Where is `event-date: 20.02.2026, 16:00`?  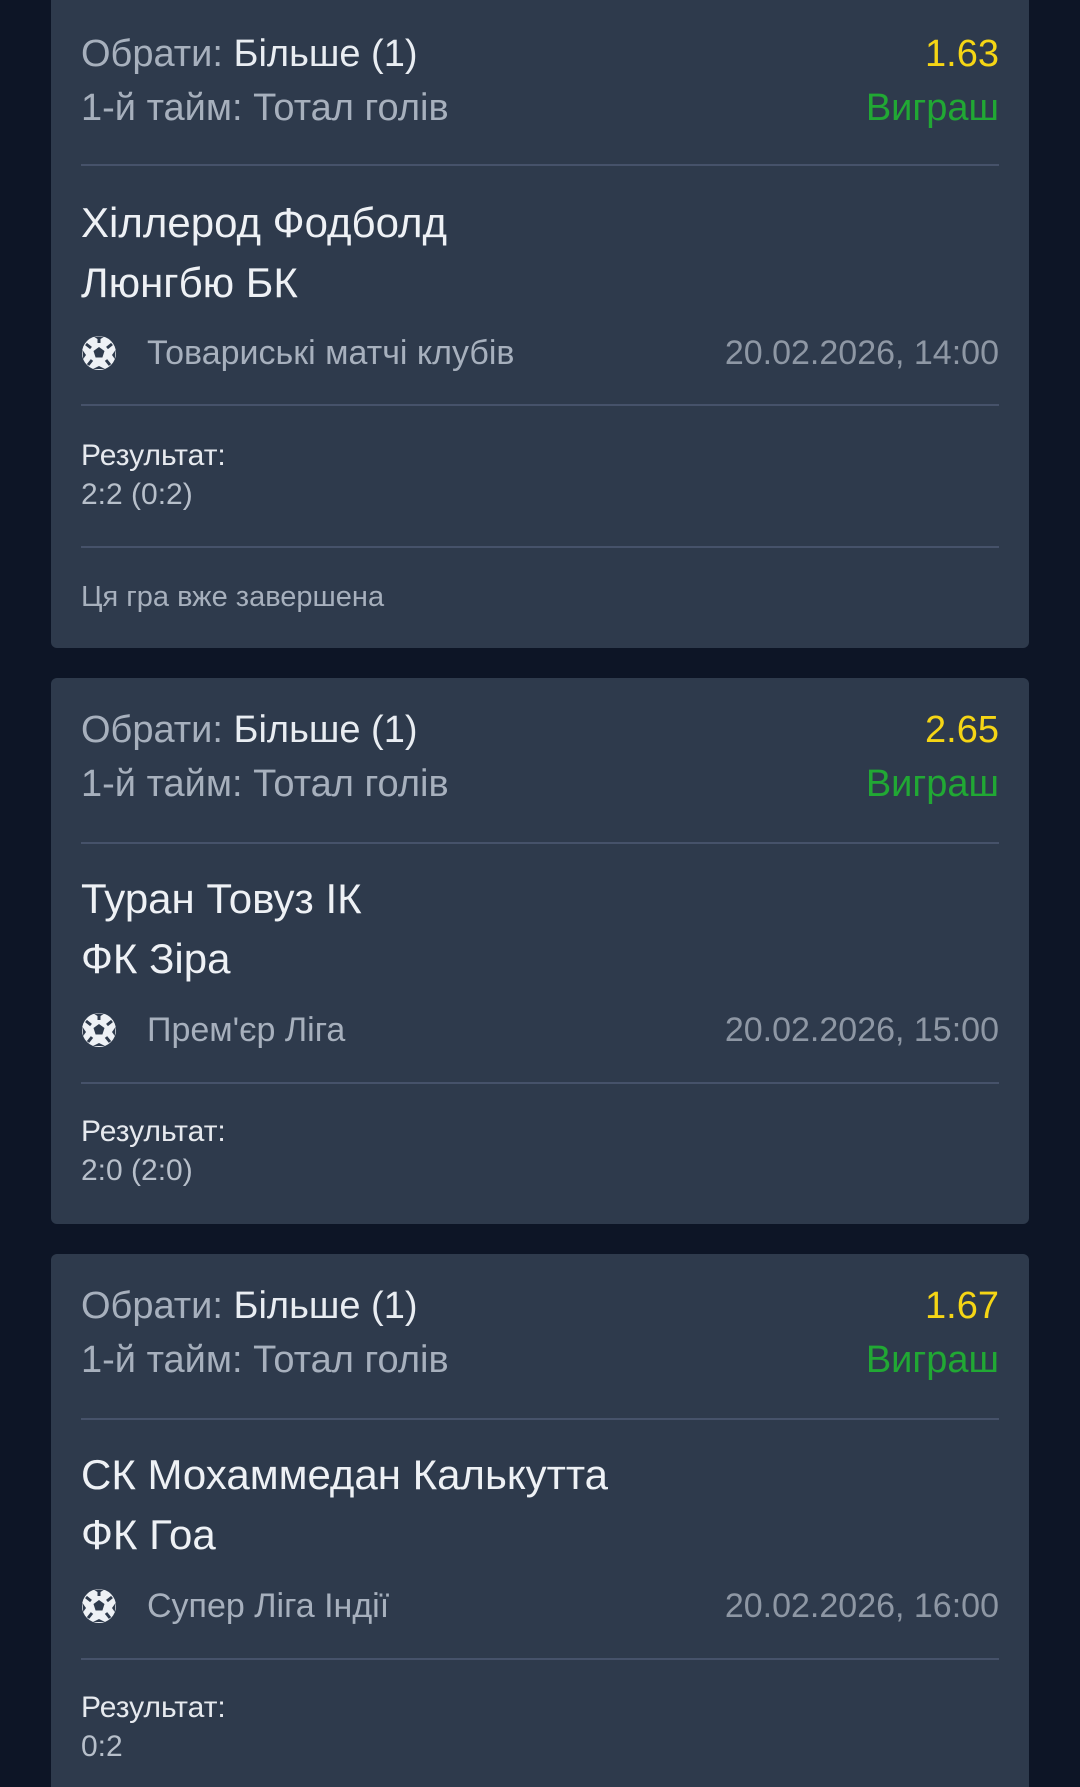
event-date: 20.02.2026, 16:00 is located at coordinates (861, 1606).